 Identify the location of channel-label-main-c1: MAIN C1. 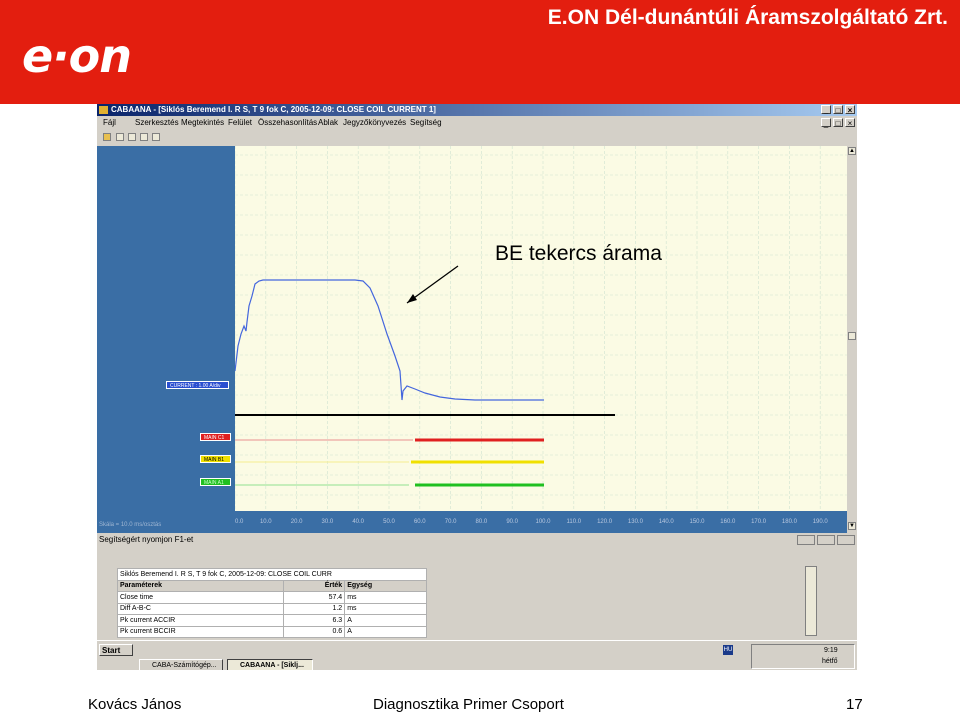
(215, 437).